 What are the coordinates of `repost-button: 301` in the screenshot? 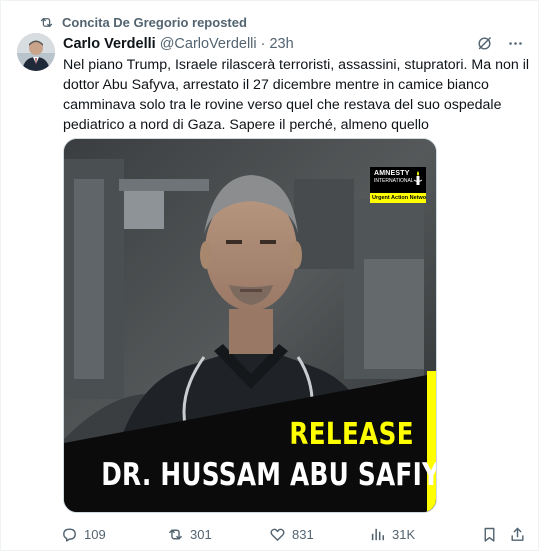 It's located at (189, 534).